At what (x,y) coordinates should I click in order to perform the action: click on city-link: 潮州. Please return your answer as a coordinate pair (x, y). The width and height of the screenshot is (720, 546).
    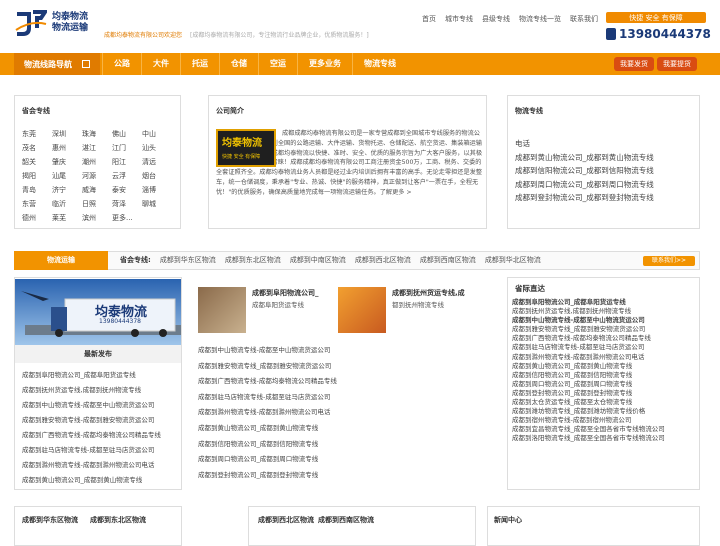
    Looking at the image, I should click on (97, 162).